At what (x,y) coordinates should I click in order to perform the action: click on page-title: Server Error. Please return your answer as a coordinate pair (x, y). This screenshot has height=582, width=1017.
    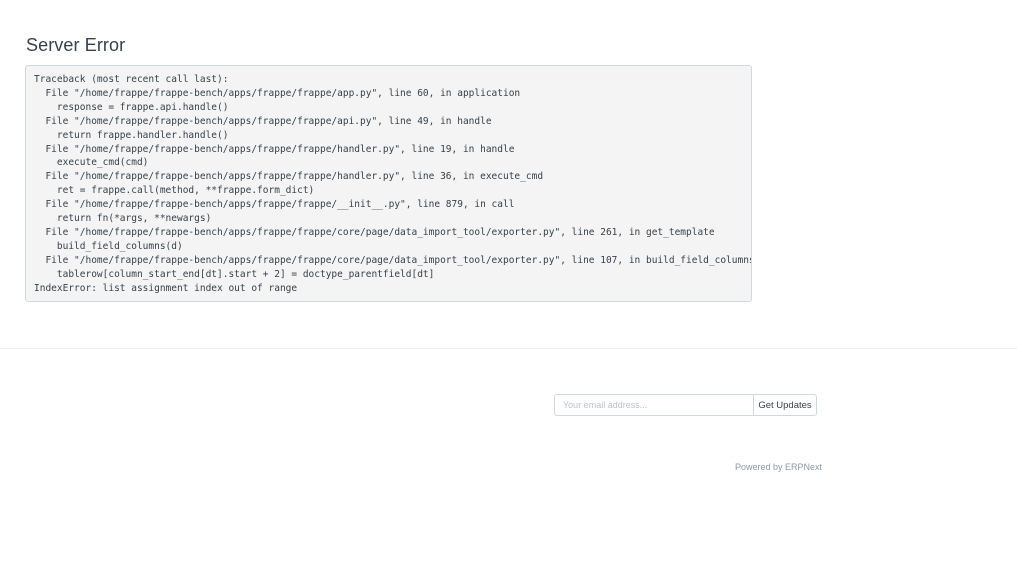
    Looking at the image, I should click on (76, 45).